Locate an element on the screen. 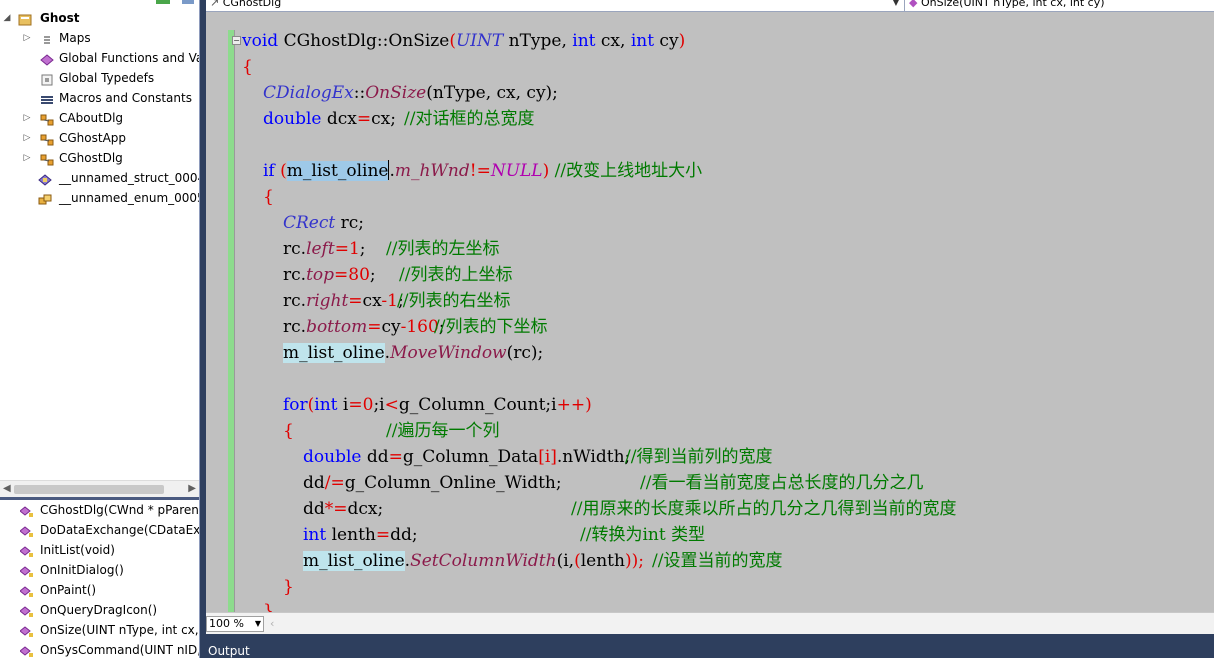 This screenshot has height=658, width=1214. token: cx; is located at coordinates (383, 119).